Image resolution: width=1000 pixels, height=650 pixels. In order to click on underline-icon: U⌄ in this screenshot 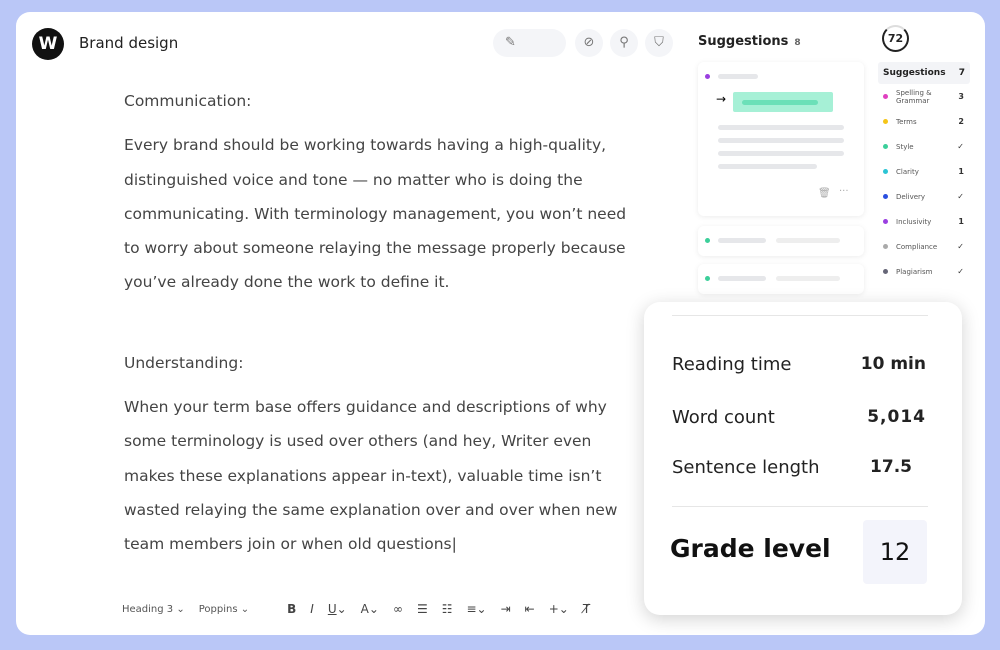, I will do `click(337, 609)`.